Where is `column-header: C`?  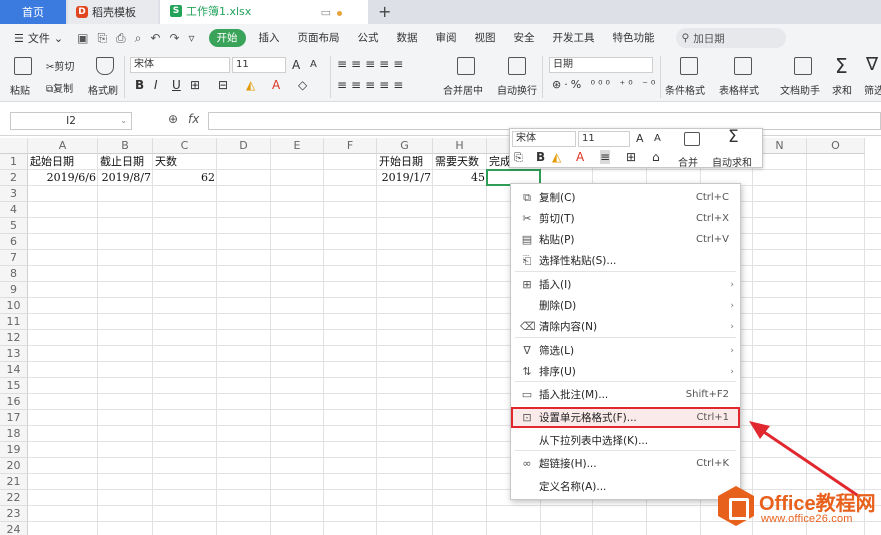
column-header: C is located at coordinates (185, 146).